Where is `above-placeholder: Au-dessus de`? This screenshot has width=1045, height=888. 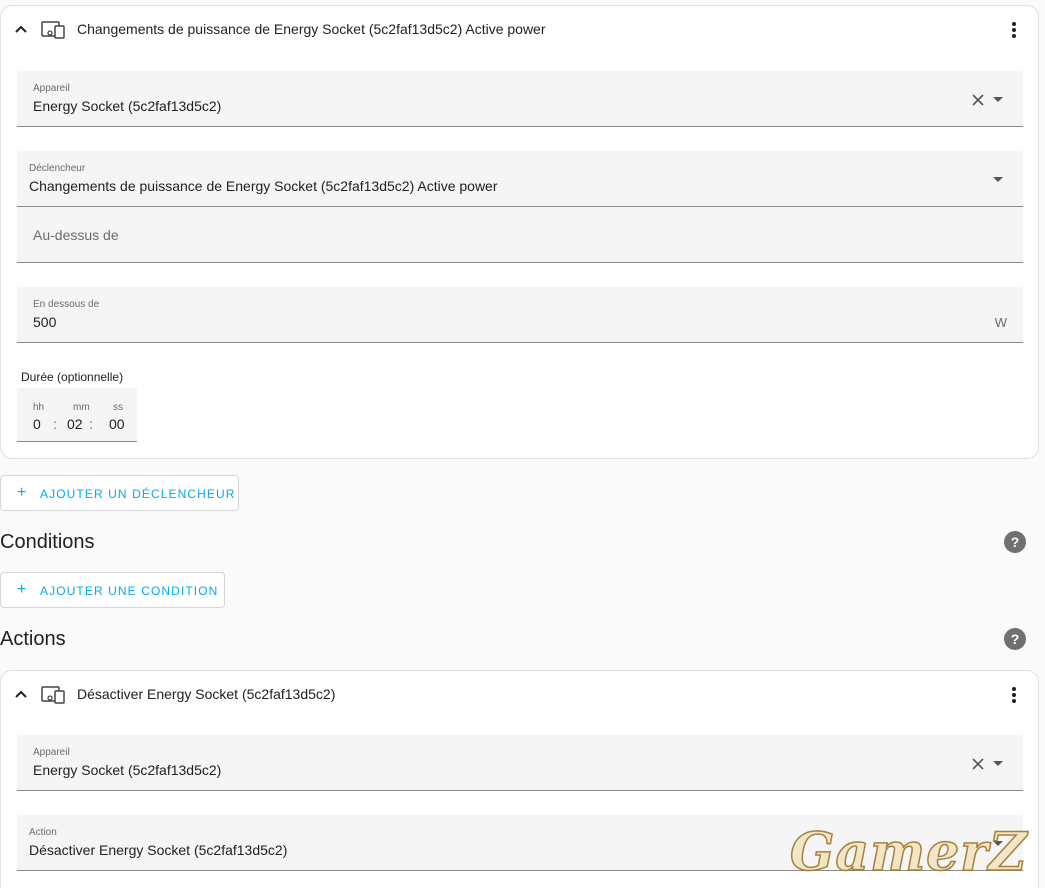
above-placeholder: Au-dessus de is located at coordinates (76, 235).